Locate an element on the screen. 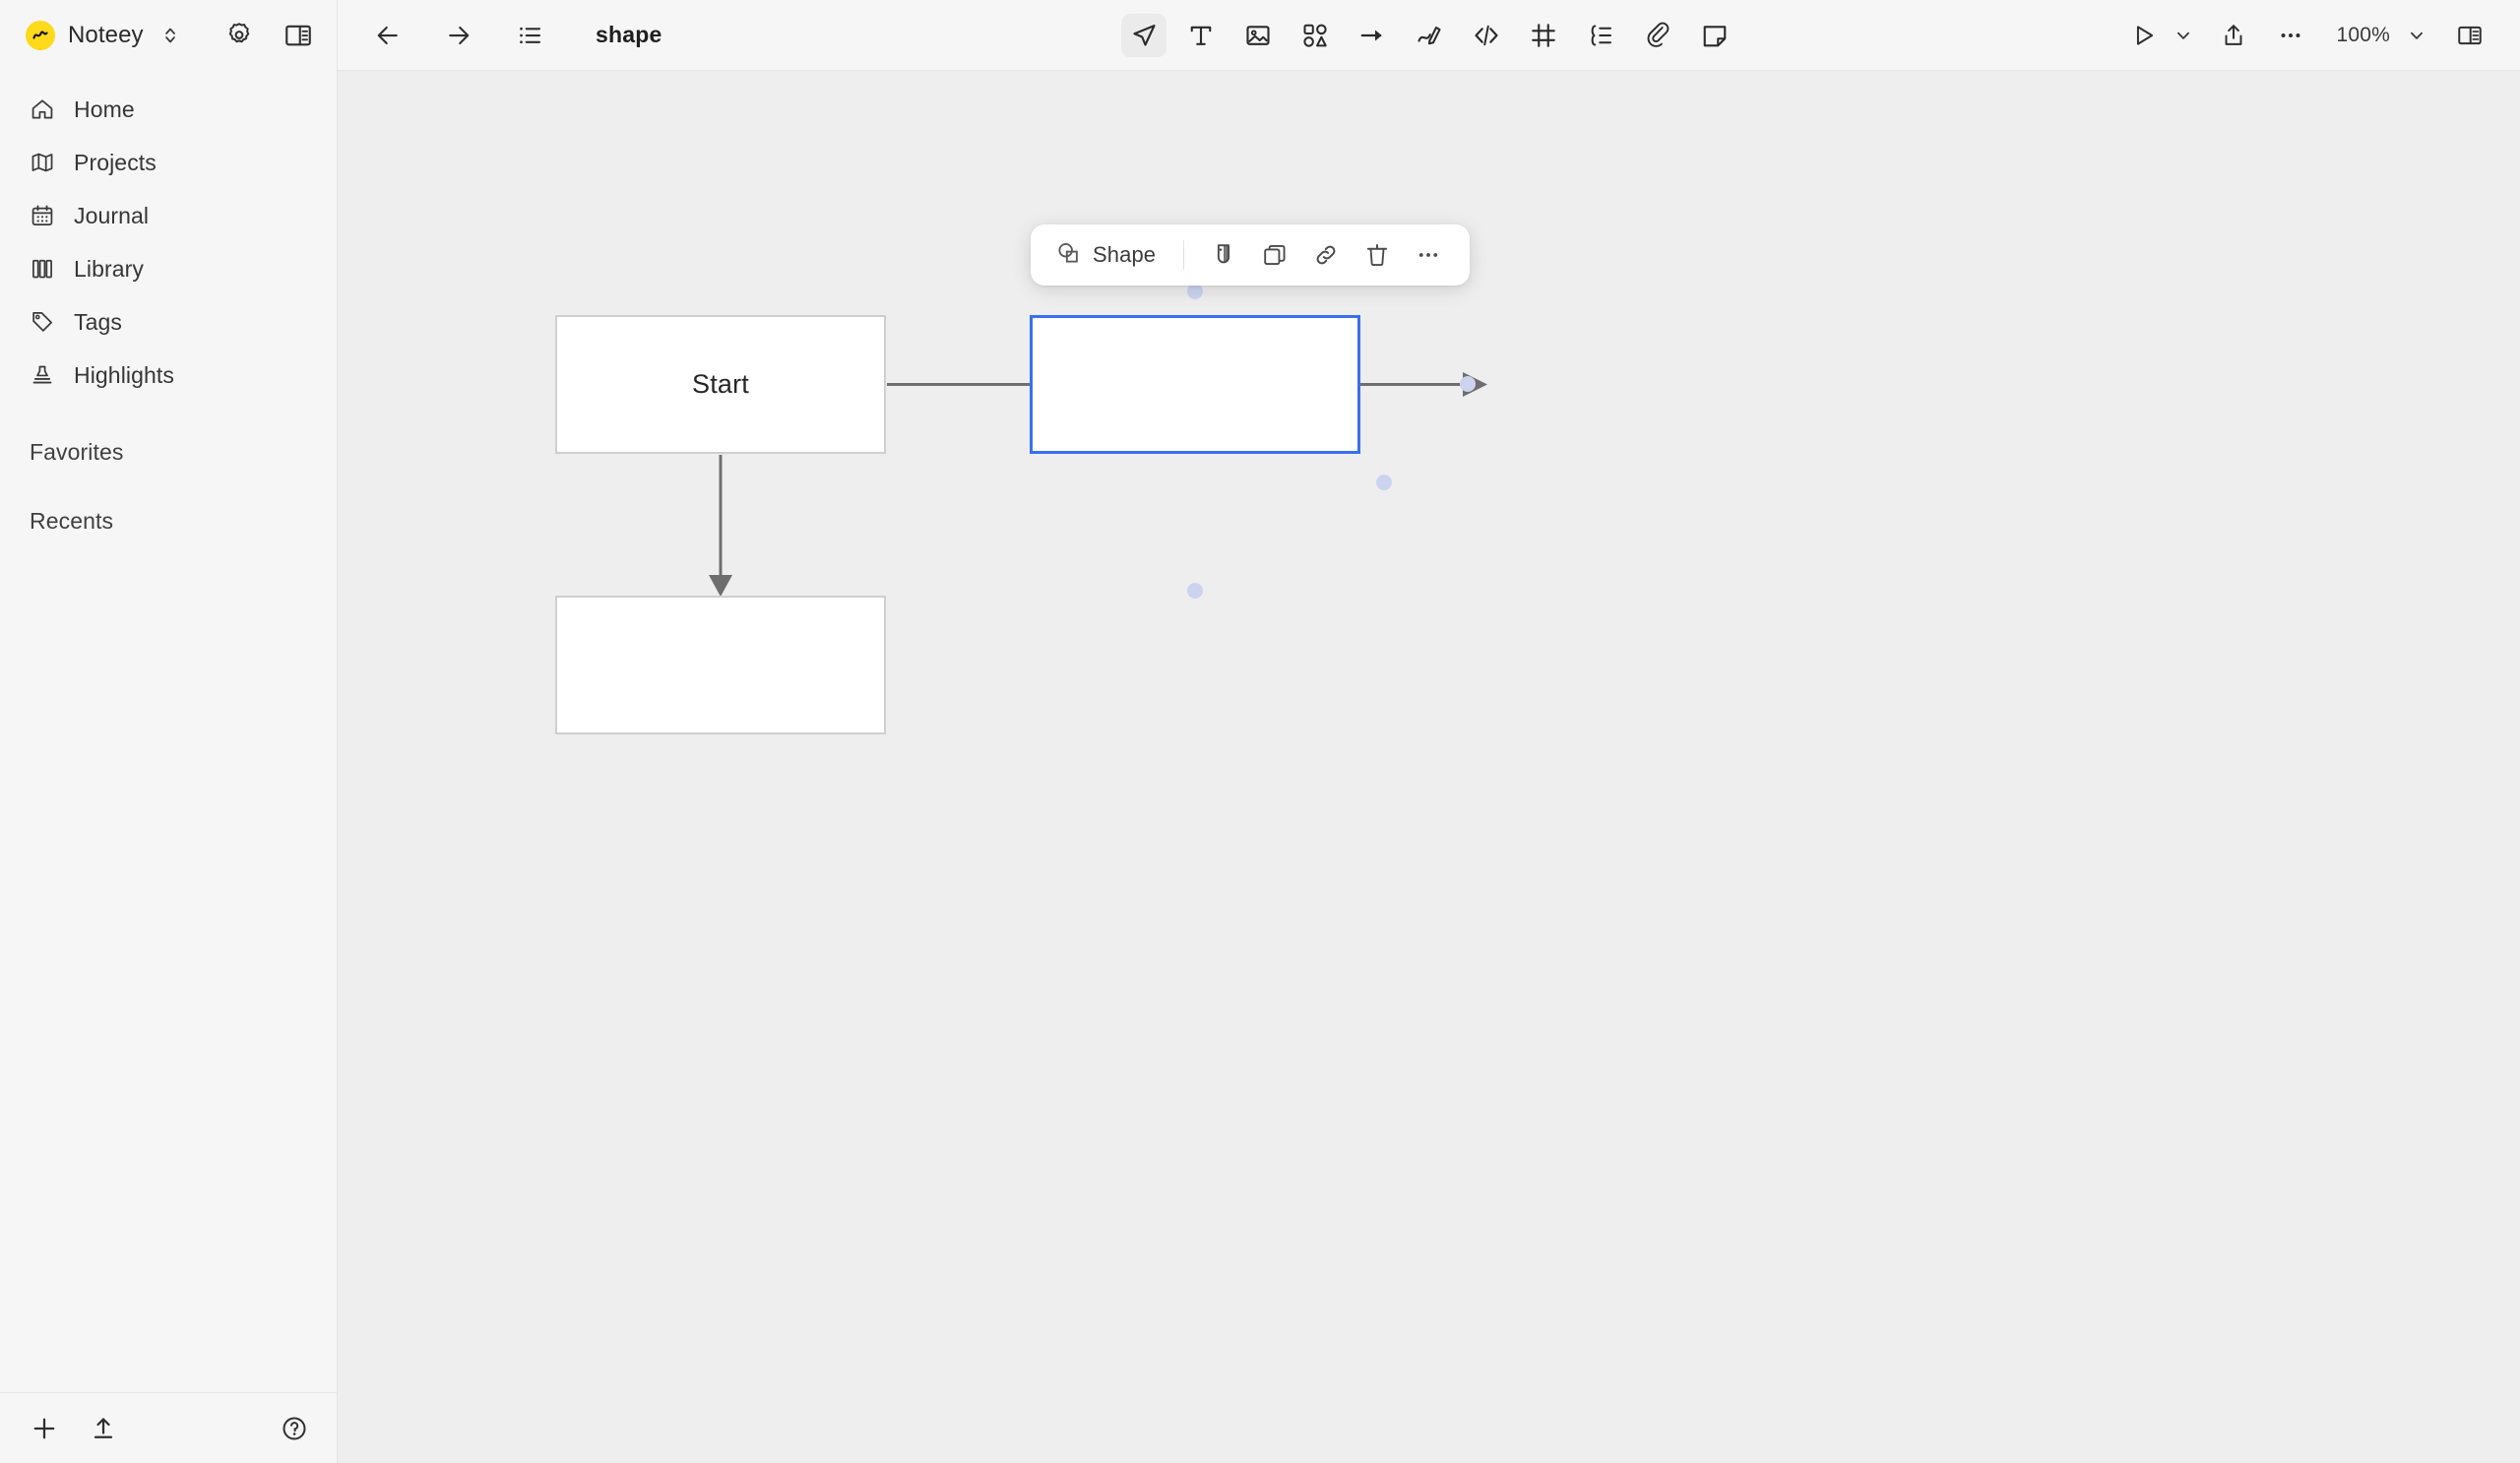 This screenshot has width=2520, height=1463. sidebar-toggle-icon is located at coordinates (298, 35).